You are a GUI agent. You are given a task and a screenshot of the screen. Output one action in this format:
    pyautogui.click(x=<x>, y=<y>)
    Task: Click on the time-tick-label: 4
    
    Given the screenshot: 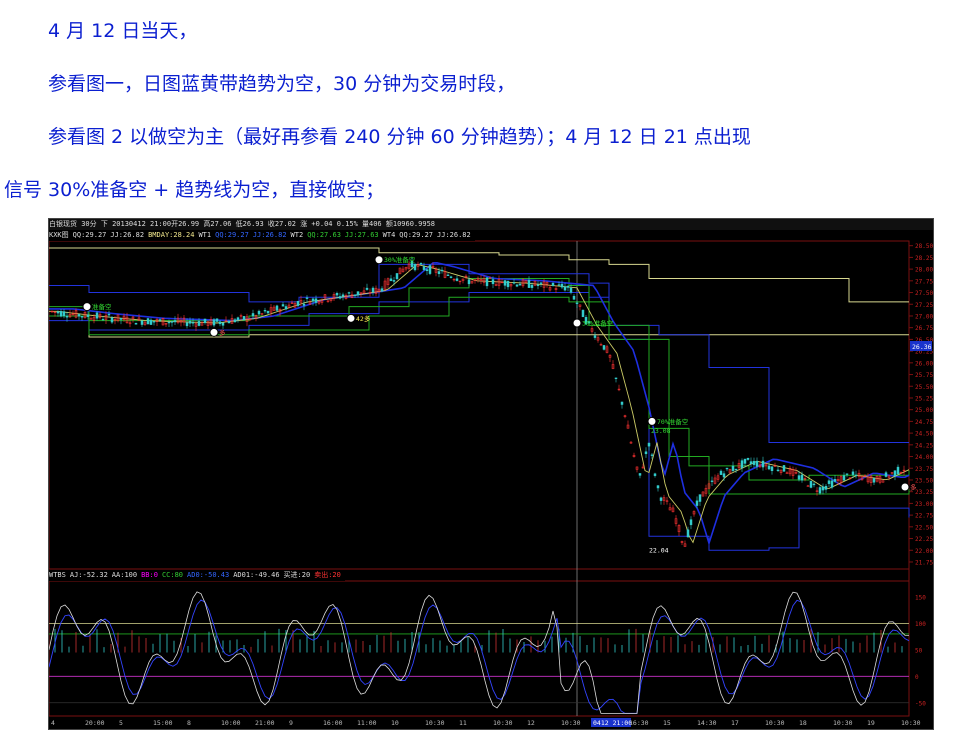 What is the action you would take?
    pyautogui.click(x=53, y=723)
    